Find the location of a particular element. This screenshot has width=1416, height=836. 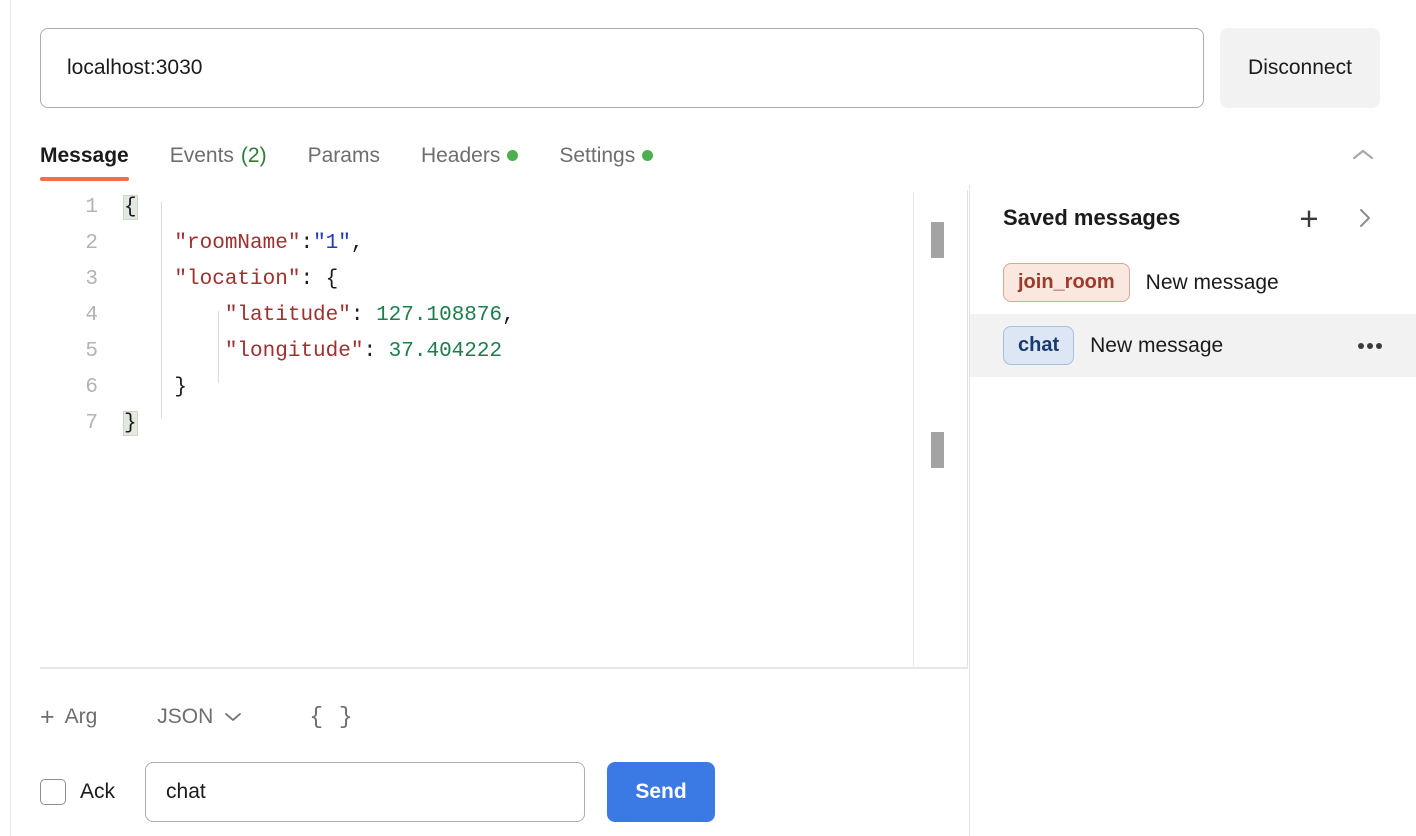

connection-bar: Disconnect is located at coordinates (710, 68).